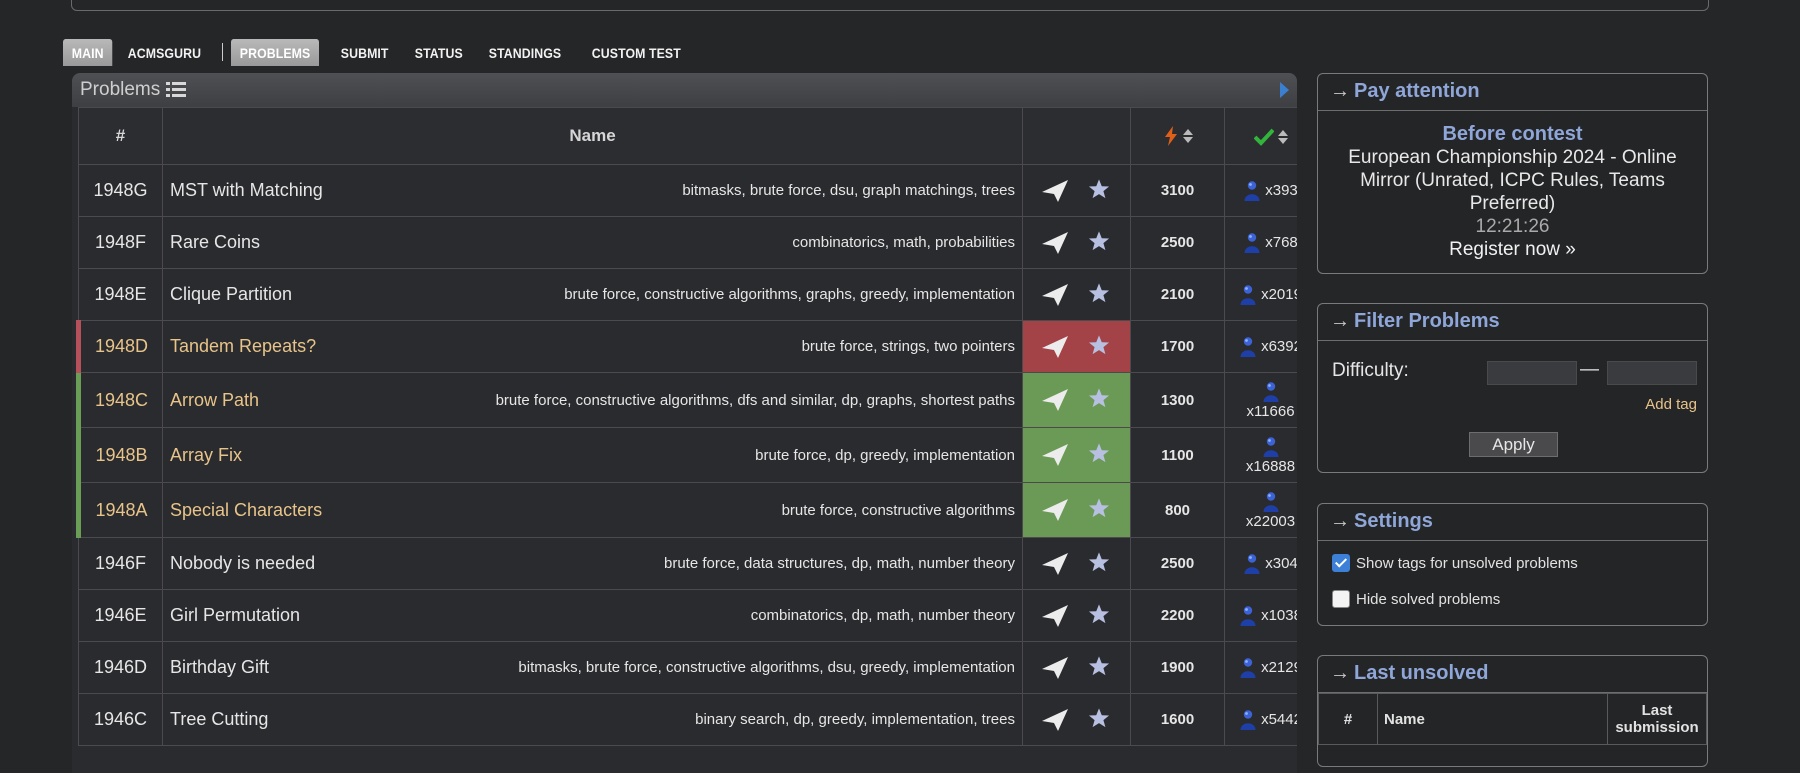  I want to click on problem-id: 1948C, so click(119, 400).